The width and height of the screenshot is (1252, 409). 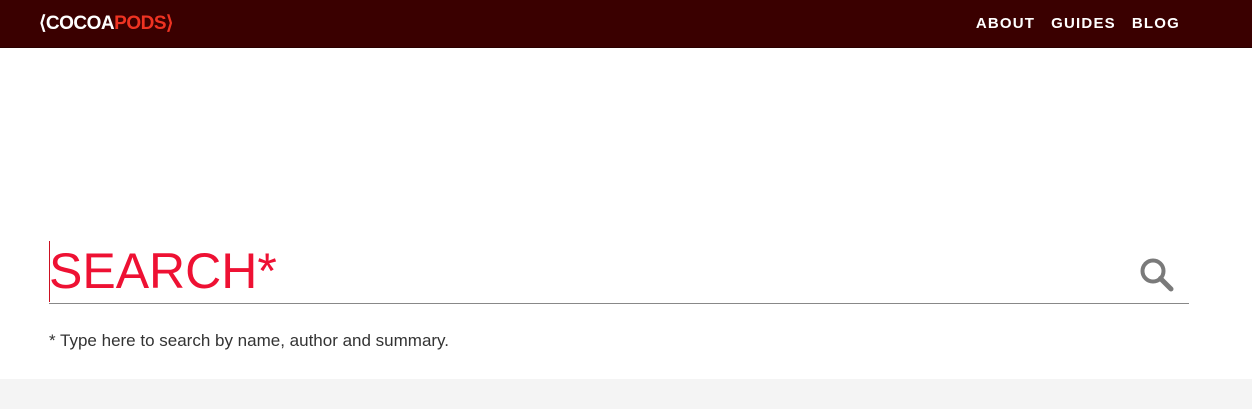 What do you see at coordinates (169, 23) in the screenshot?
I see `logo-close-bracket: ⟩` at bounding box center [169, 23].